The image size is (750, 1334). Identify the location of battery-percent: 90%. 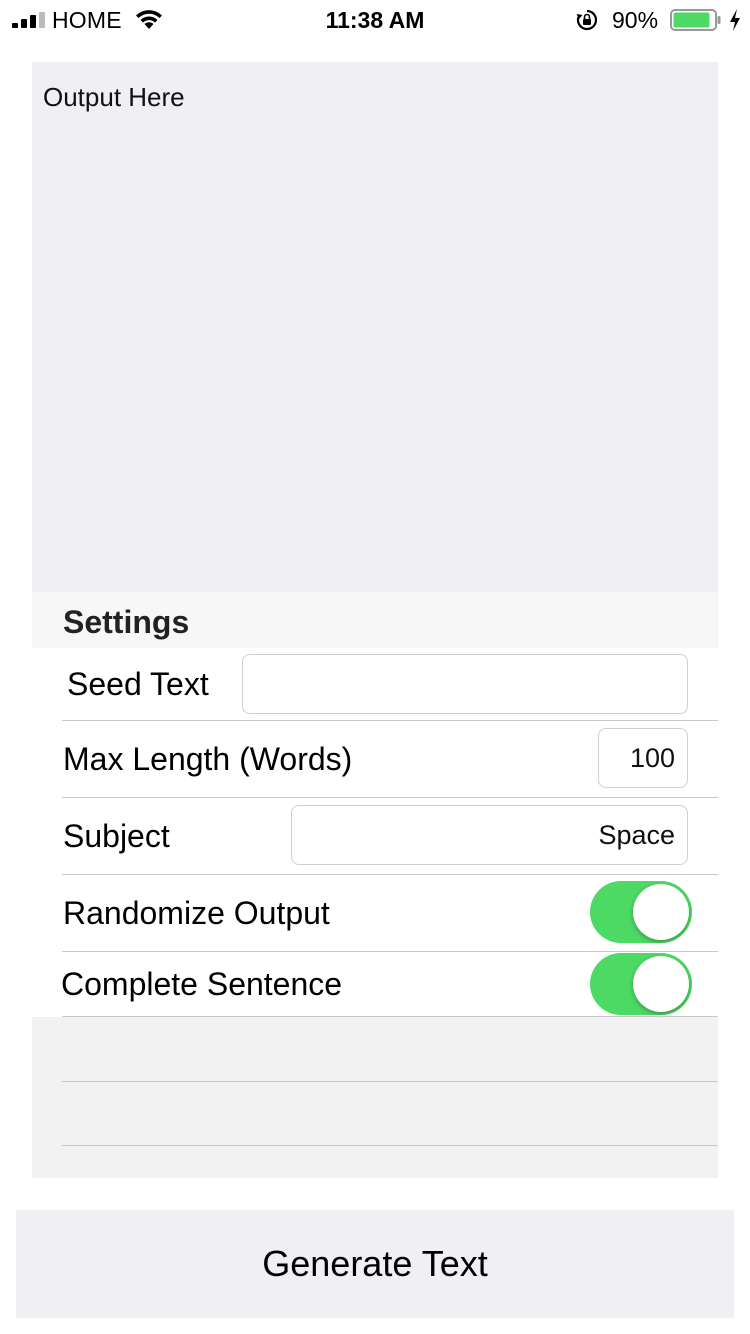
(635, 20).